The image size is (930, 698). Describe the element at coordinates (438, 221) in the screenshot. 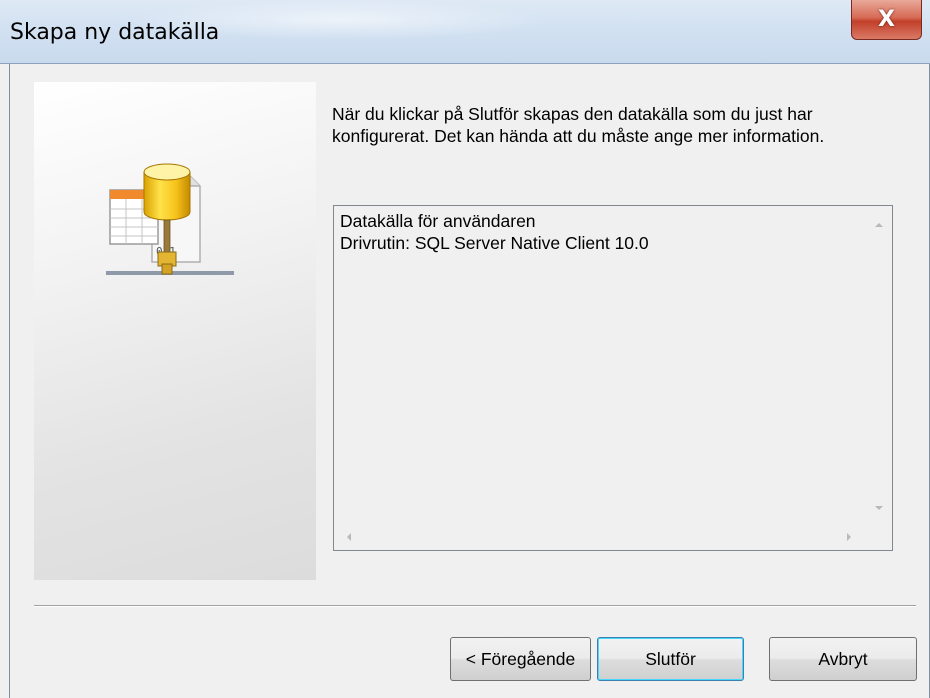

I see `summary-line: Datakälla för användaren` at that location.